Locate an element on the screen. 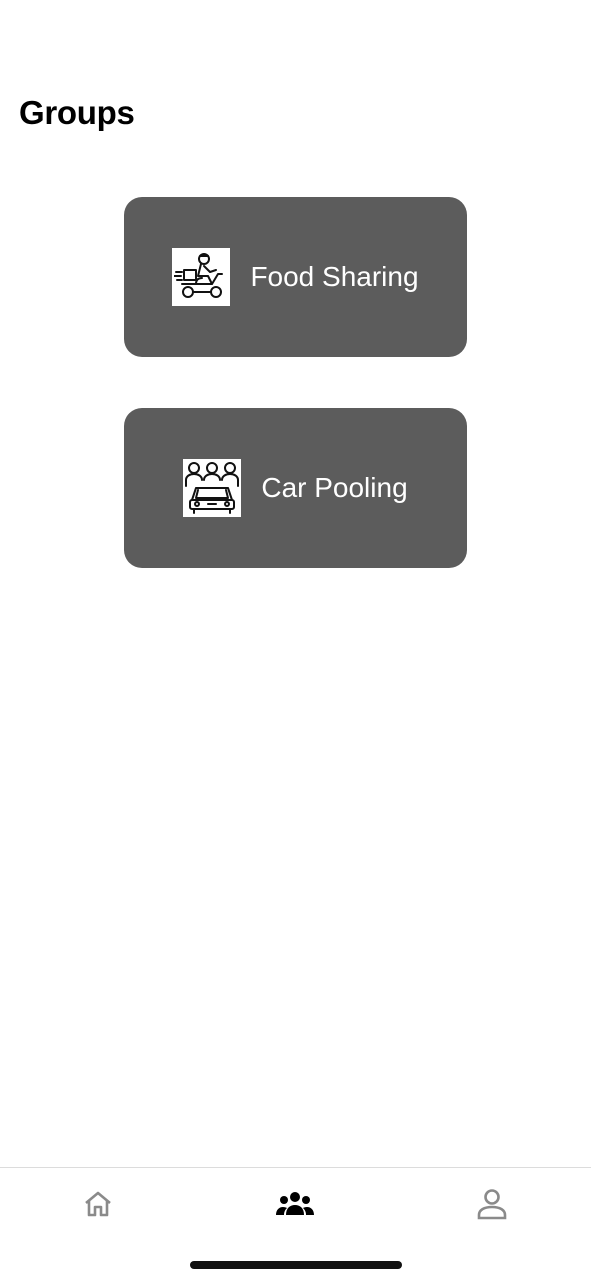 The image size is (591, 1280). group-card-label: Food Sharing is located at coordinates (334, 276).